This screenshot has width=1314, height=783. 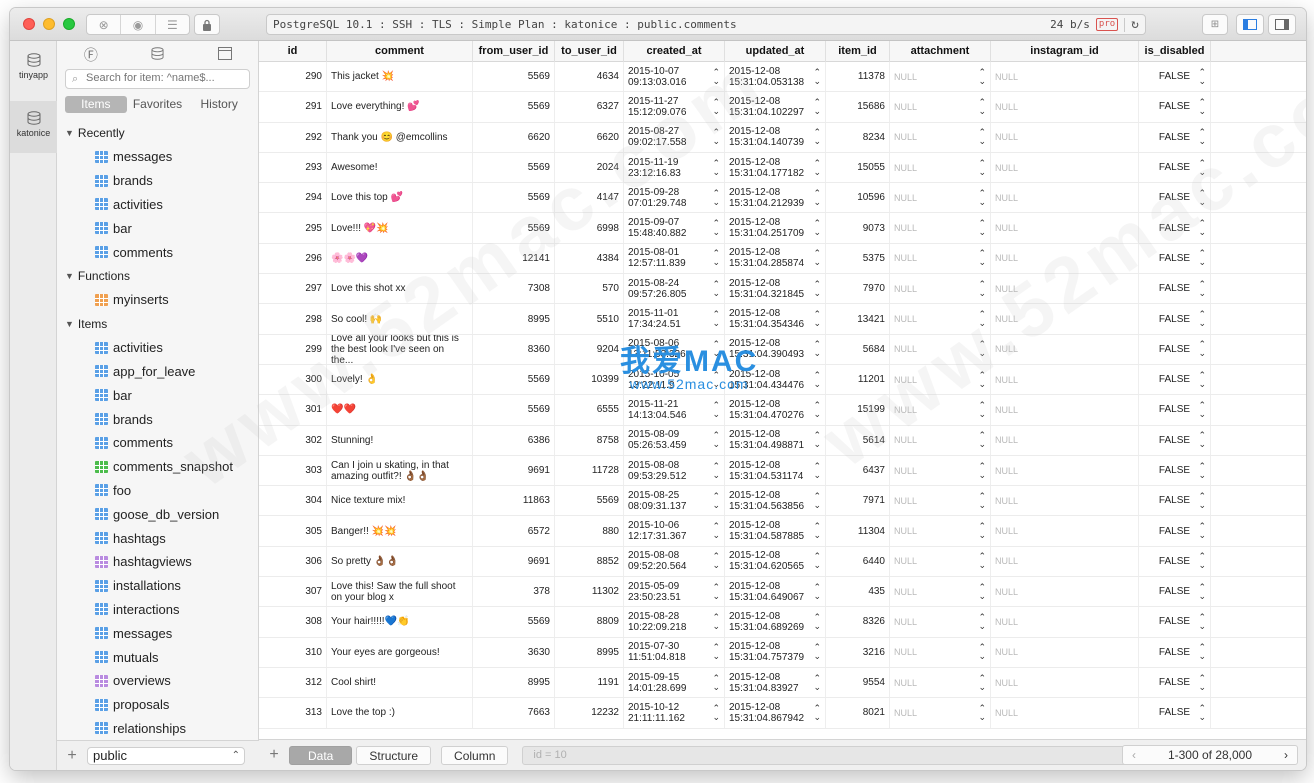 I want to click on cell-item-id: 11304, so click(x=858, y=531).